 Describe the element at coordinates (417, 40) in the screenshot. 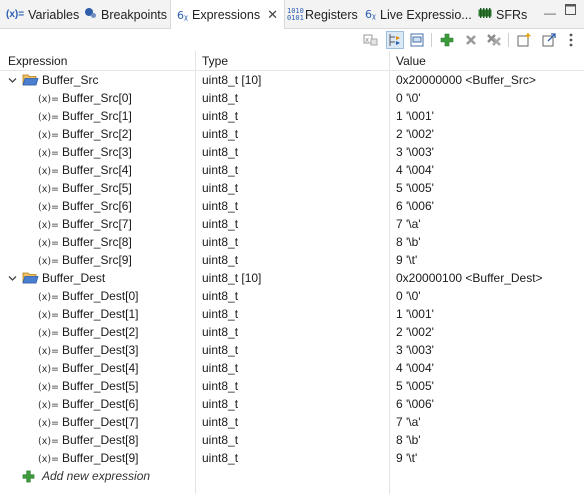

I see `layout-icon` at that location.